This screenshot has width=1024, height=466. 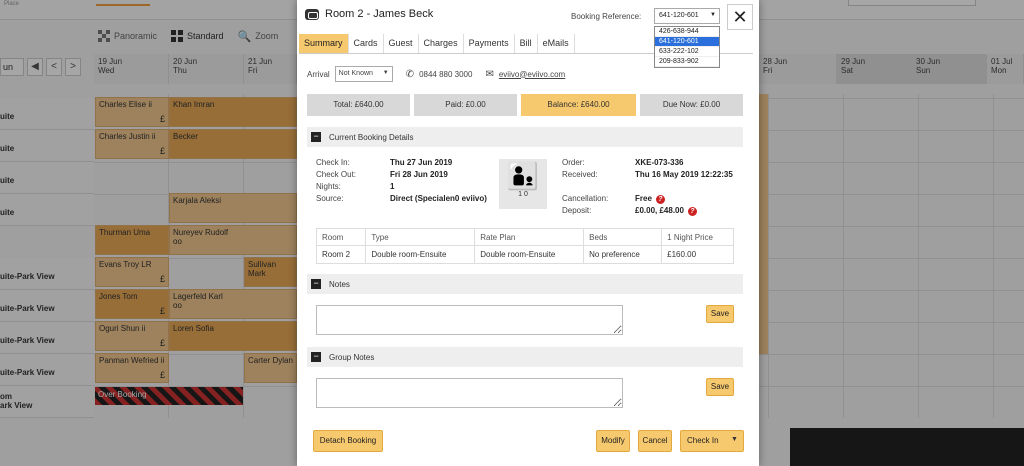 What do you see at coordinates (523, 194) in the screenshot?
I see `guest-count: 1 0` at bounding box center [523, 194].